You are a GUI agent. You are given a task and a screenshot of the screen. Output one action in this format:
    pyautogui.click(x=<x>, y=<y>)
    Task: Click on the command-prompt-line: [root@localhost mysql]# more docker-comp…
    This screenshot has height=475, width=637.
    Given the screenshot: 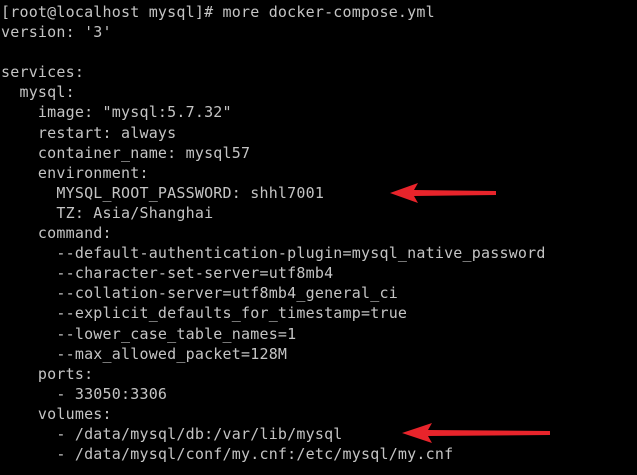 What is the action you would take?
    pyautogui.click(x=218, y=12)
    